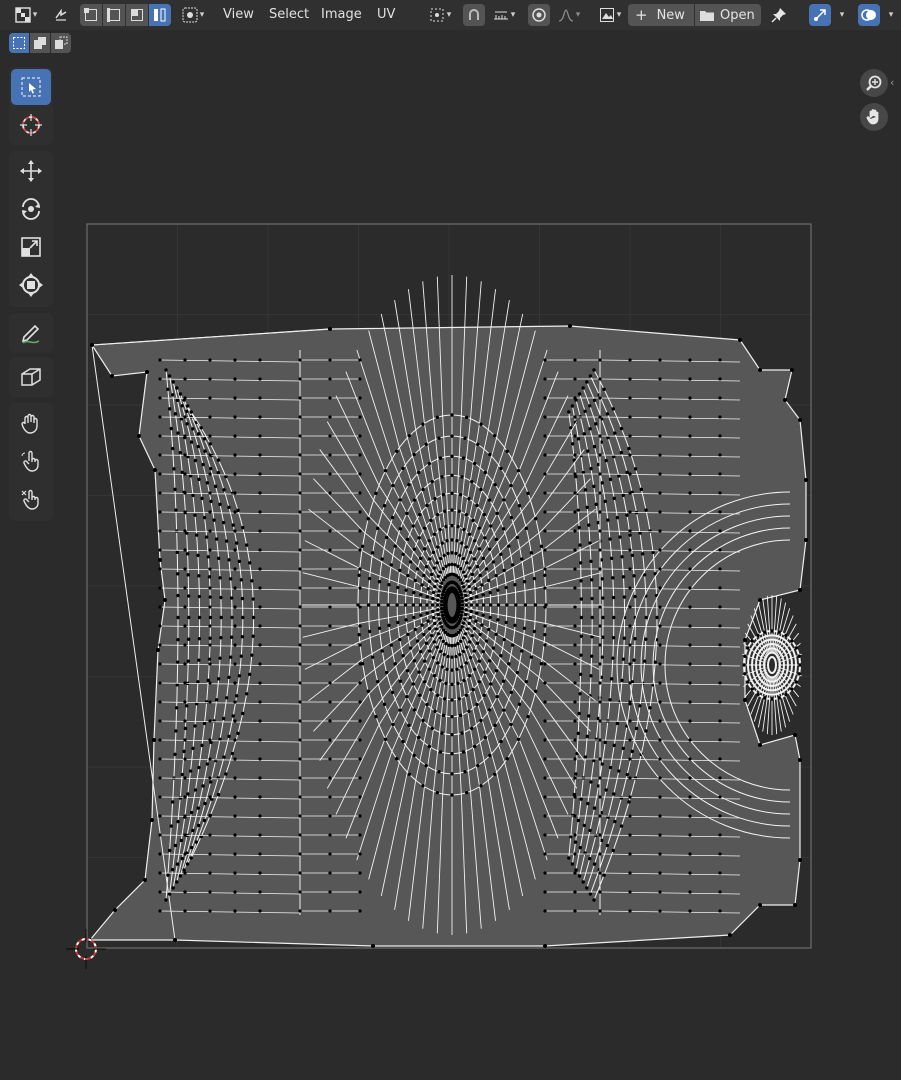 The height and width of the screenshot is (1080, 901). I want to click on chevron-left-icon: ‹, so click(892, 82).